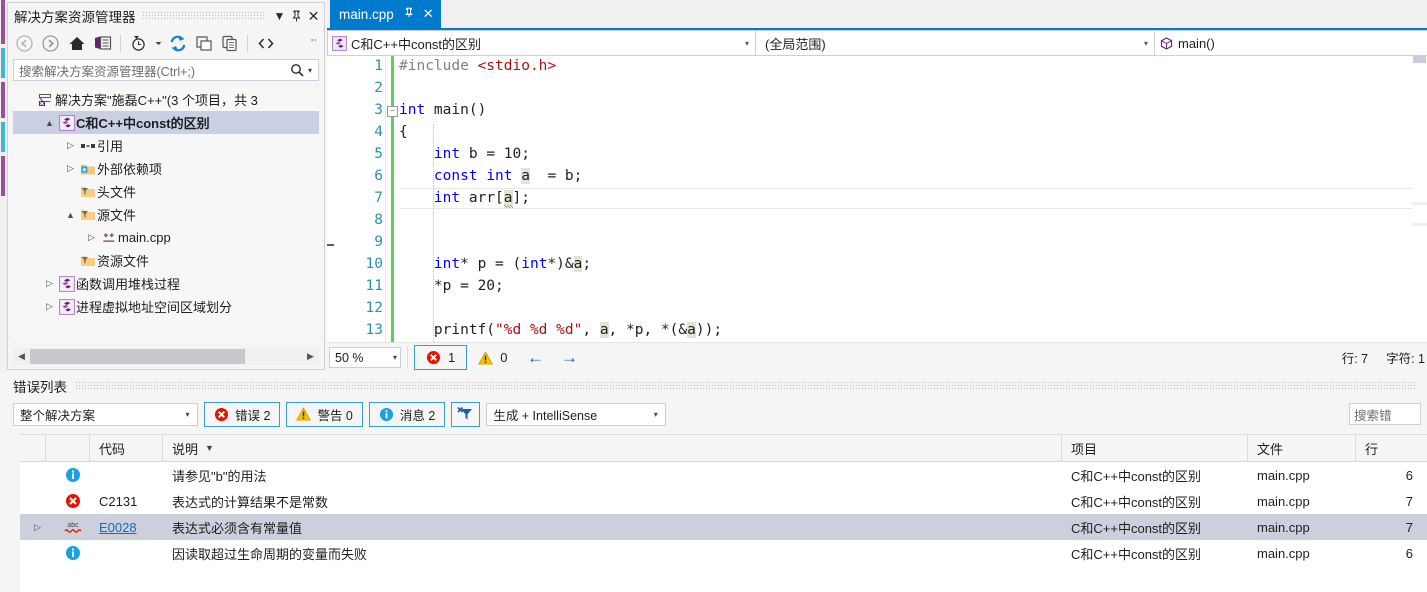  I want to click on forward-icon, so click(50, 43).